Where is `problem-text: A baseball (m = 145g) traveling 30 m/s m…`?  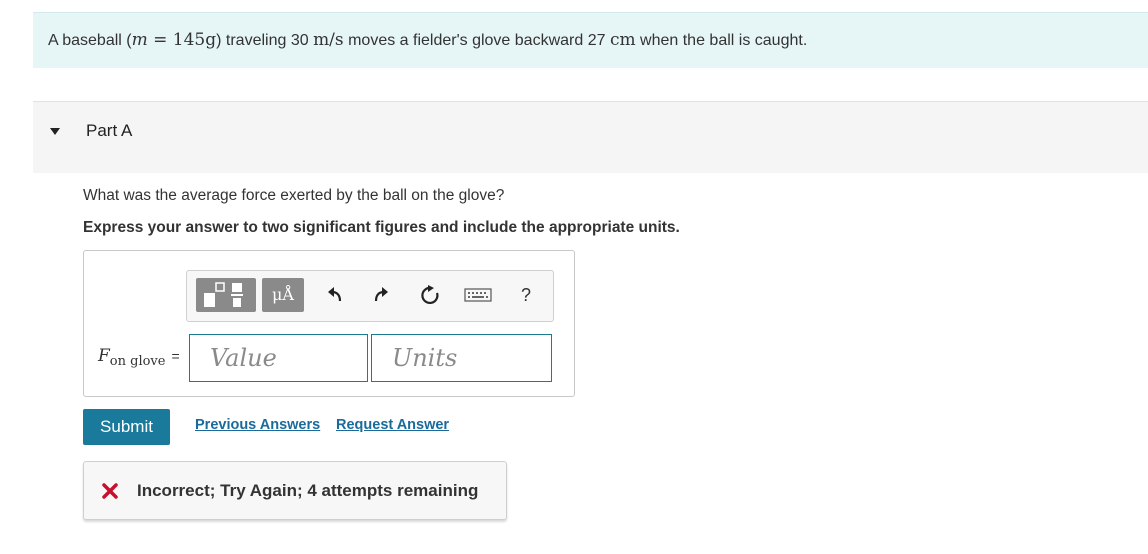 problem-text: A baseball (m = 145g) traveling 30 m/s m… is located at coordinates (427, 40).